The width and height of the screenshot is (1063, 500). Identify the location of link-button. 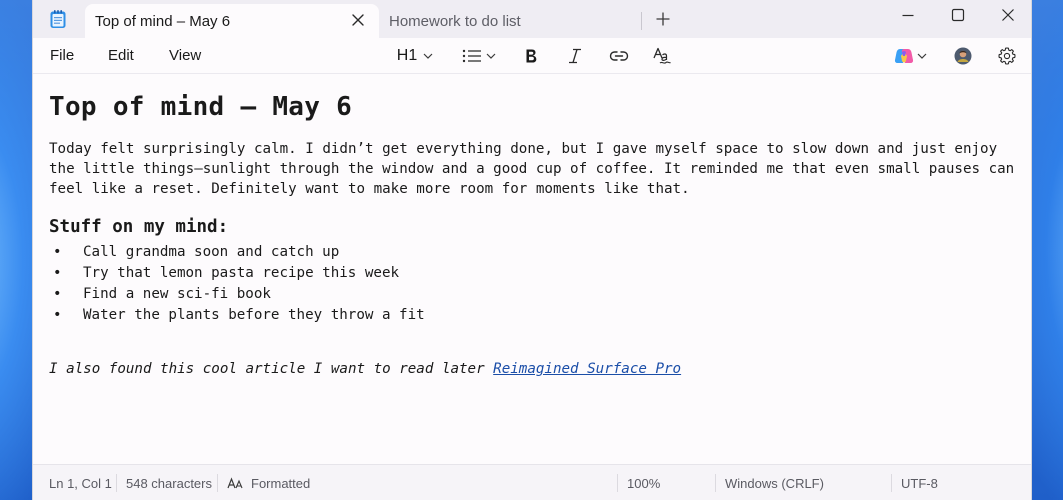
(619, 56).